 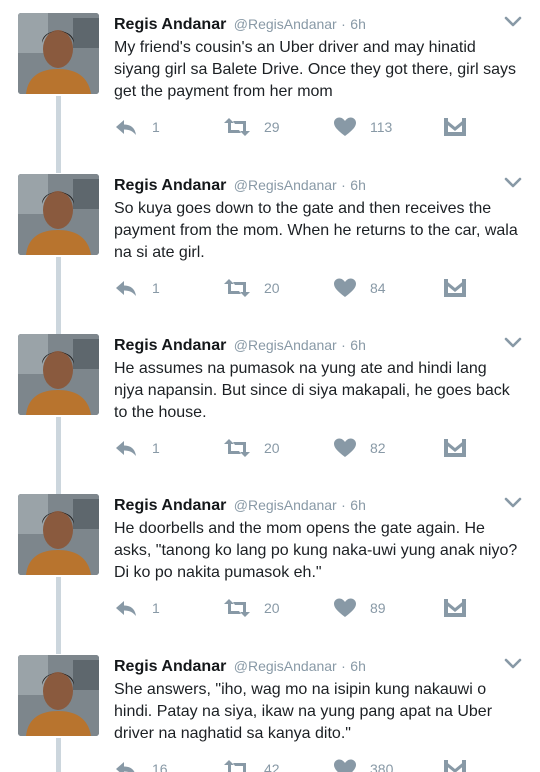 I want to click on like-button: 84, so click(x=360, y=288).